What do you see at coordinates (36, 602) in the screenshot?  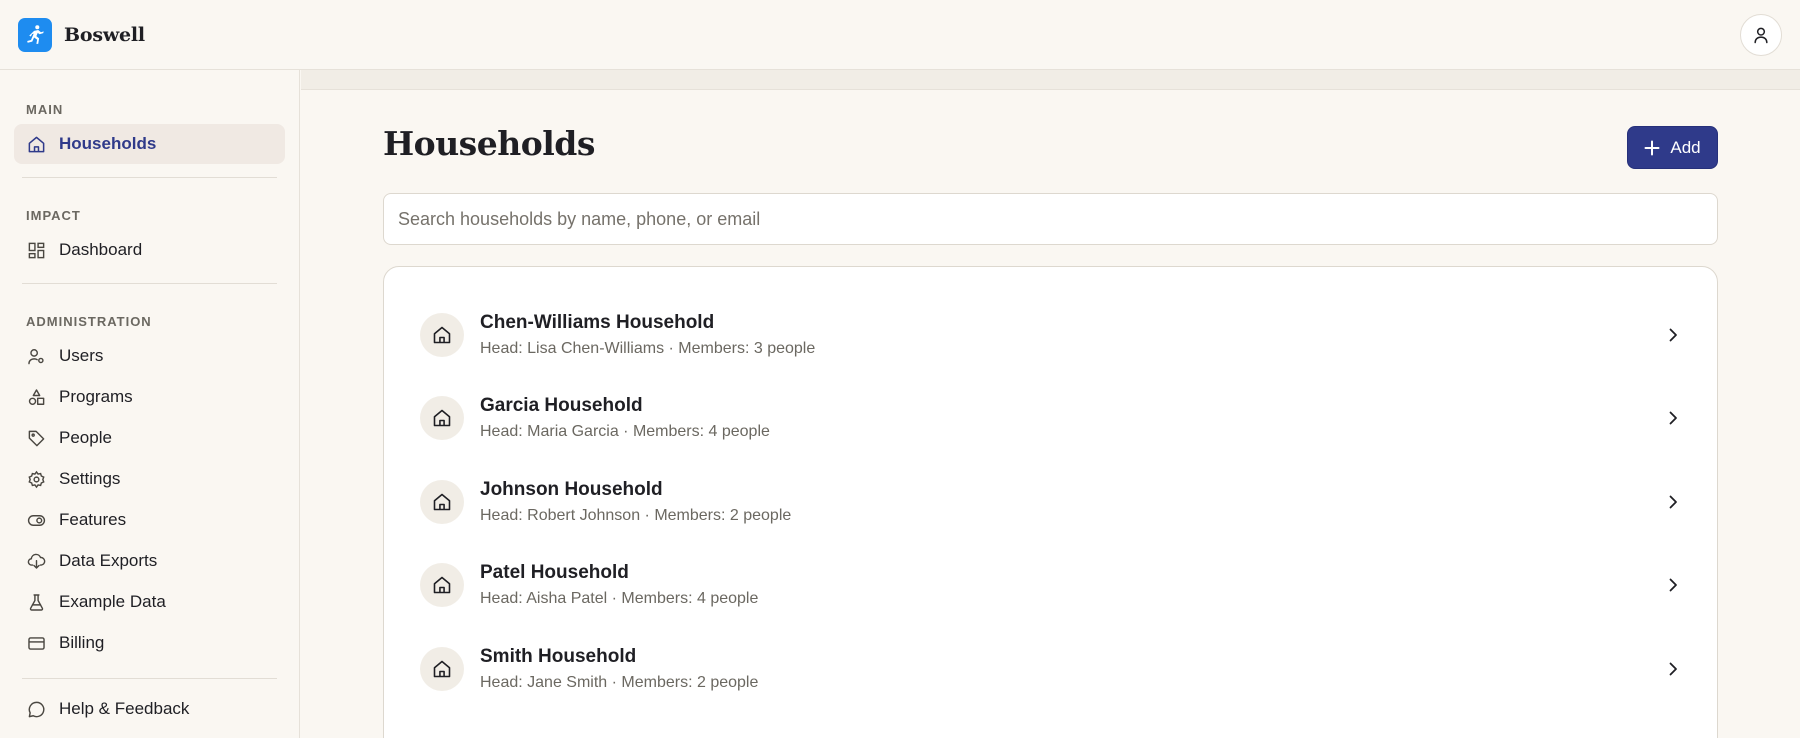 I see `flask-icon` at bounding box center [36, 602].